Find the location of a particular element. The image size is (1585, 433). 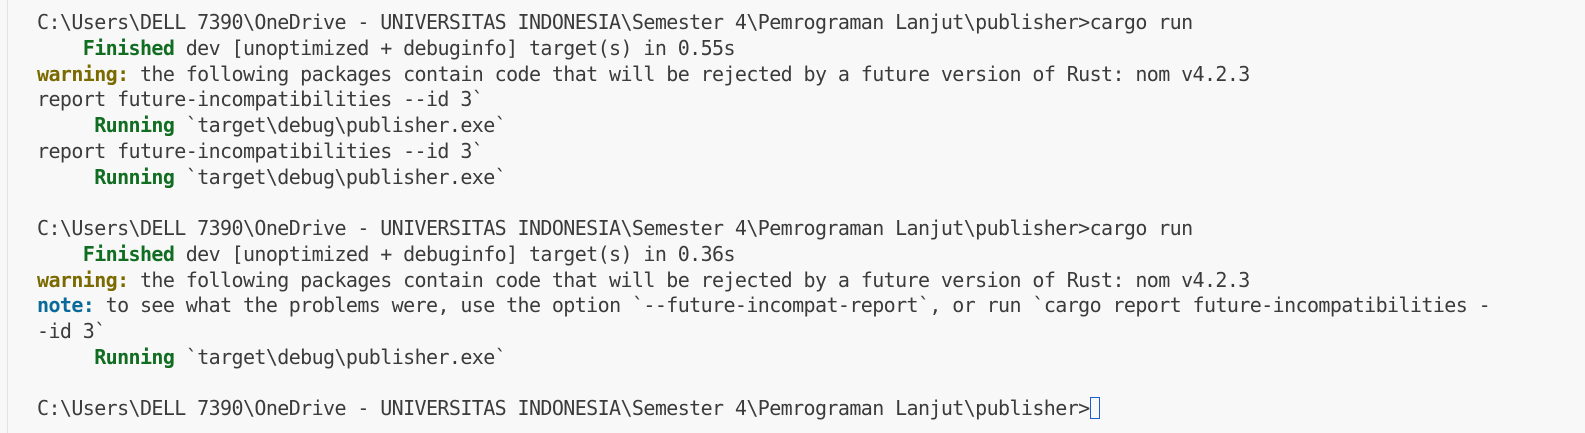

terminal-line: -id 3` is located at coordinates (807, 332).